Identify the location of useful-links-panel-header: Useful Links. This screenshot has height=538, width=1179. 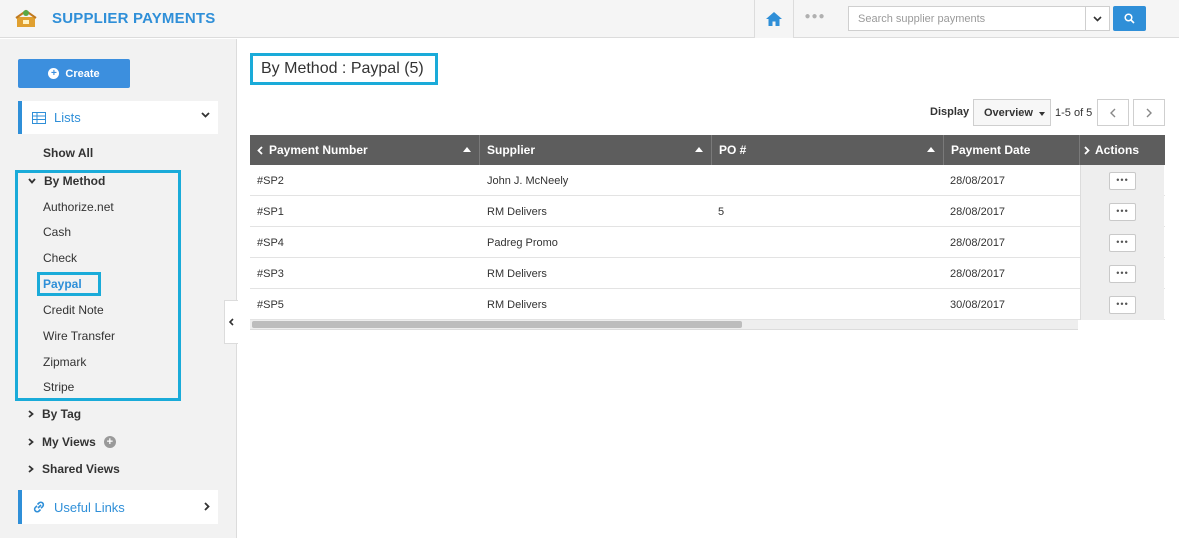
(118, 507).